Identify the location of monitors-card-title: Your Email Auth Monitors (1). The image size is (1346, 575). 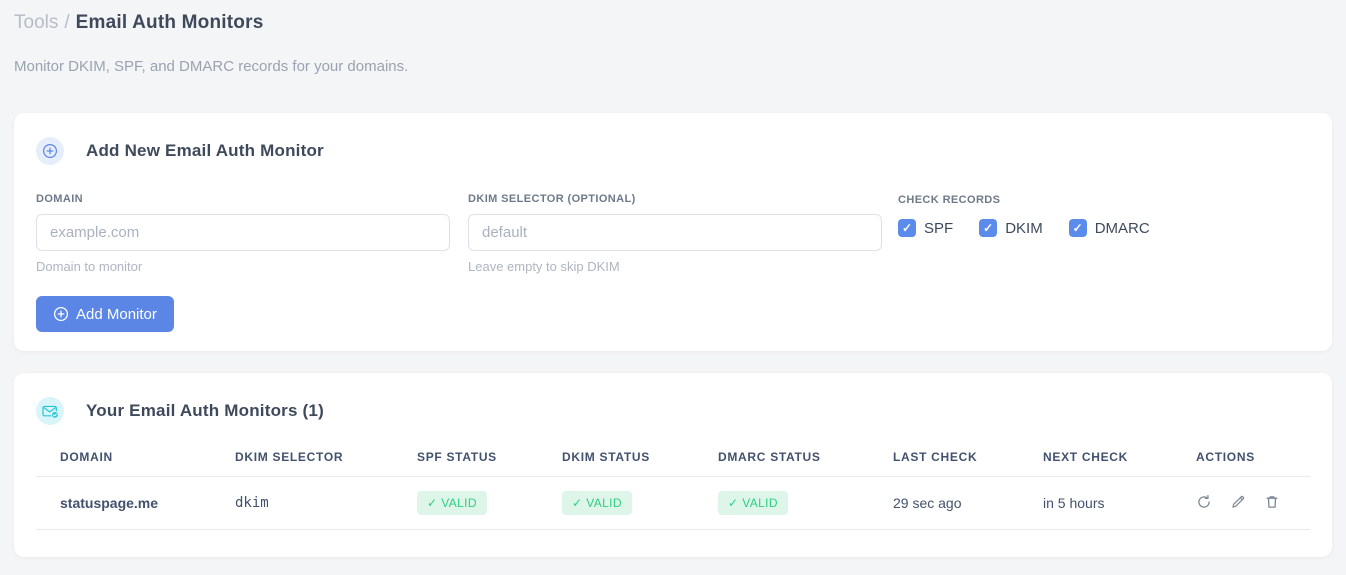
(205, 410).